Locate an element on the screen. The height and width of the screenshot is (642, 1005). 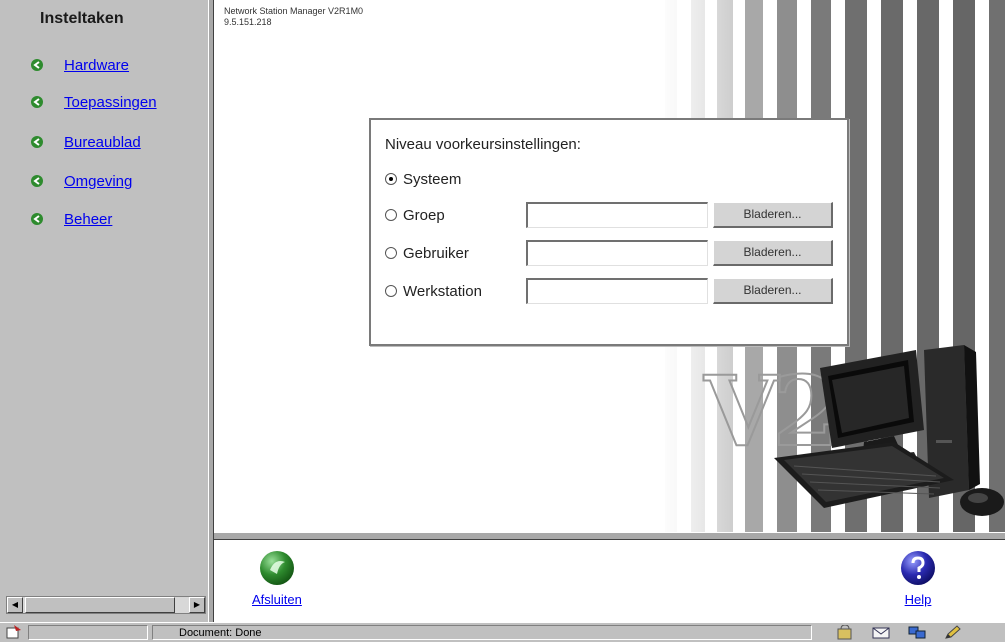
user-radio is located at coordinates (391, 253).